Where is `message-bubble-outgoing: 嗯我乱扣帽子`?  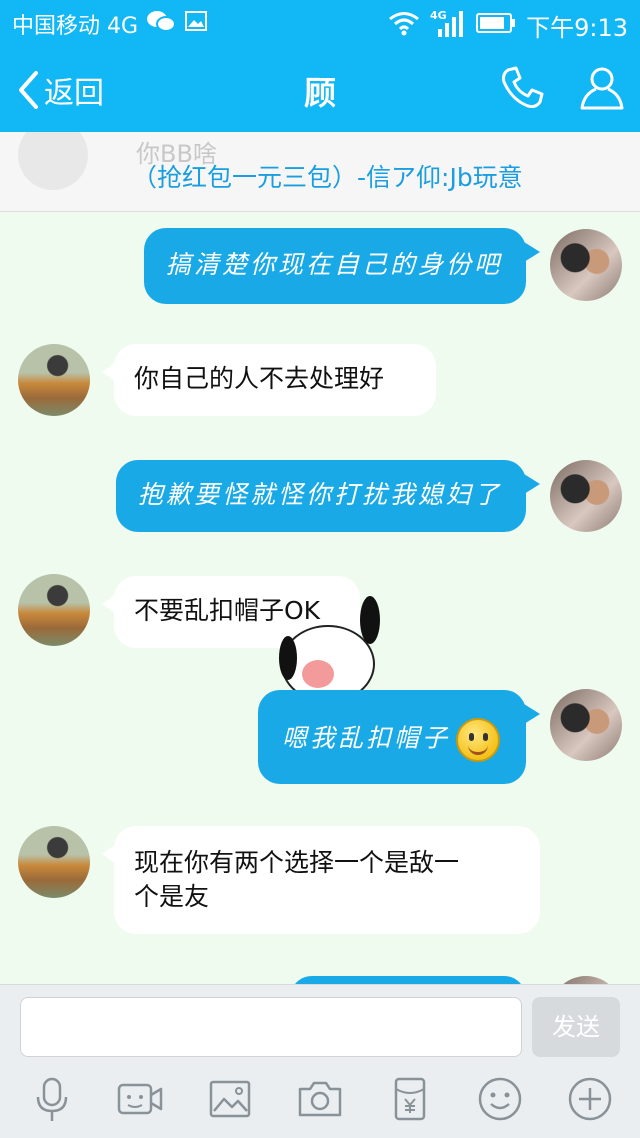
message-bubble-outgoing: 嗯我乱扣帽子 is located at coordinates (392, 737).